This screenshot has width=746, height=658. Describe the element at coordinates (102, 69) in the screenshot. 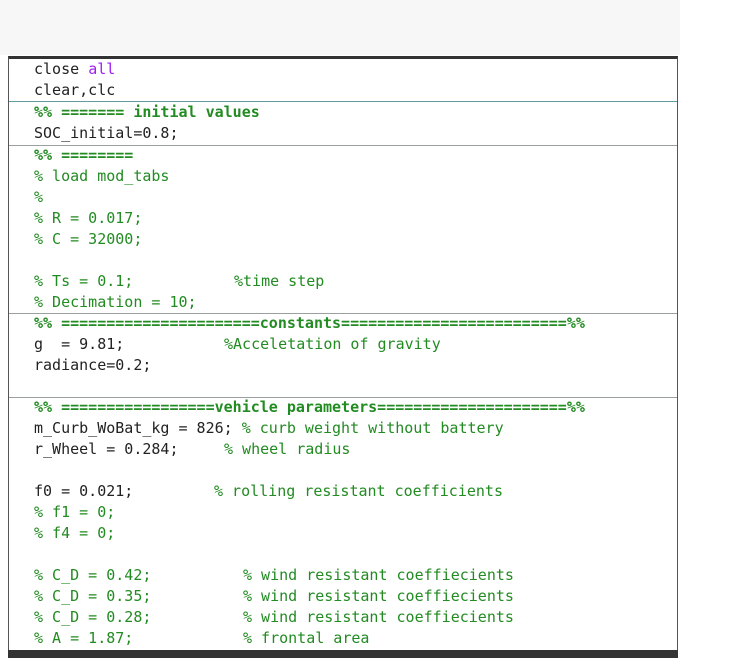

I see `keyword: all` at that location.